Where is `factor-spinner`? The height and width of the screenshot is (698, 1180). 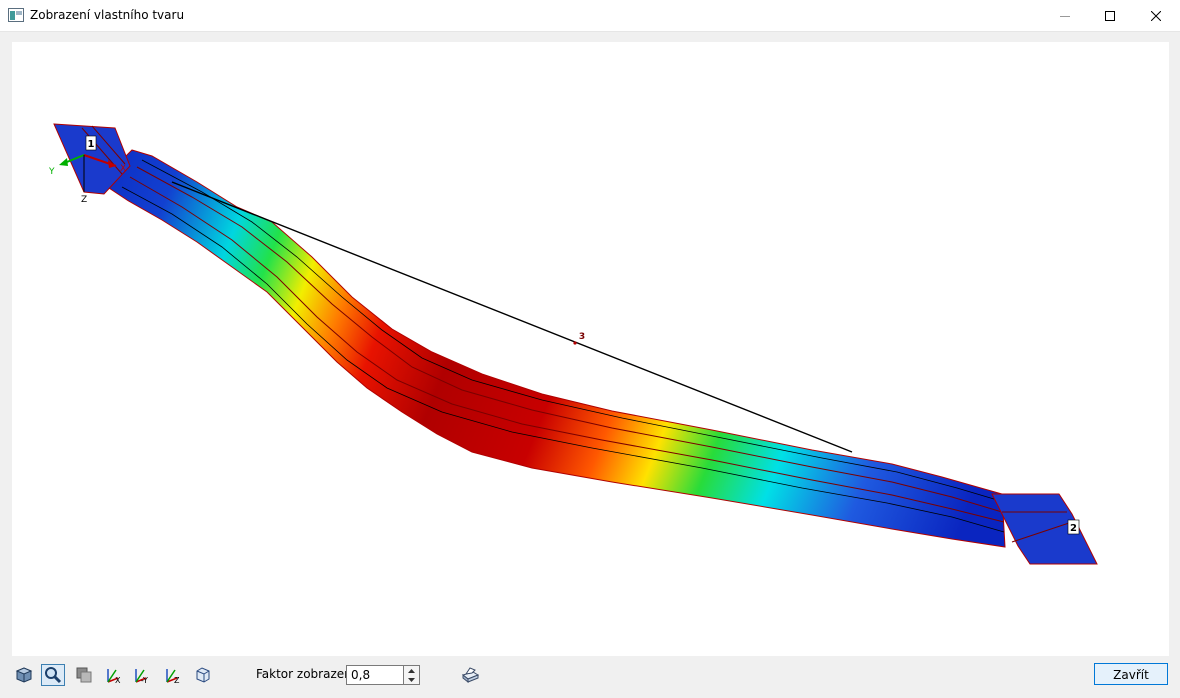
factor-spinner is located at coordinates (412, 675).